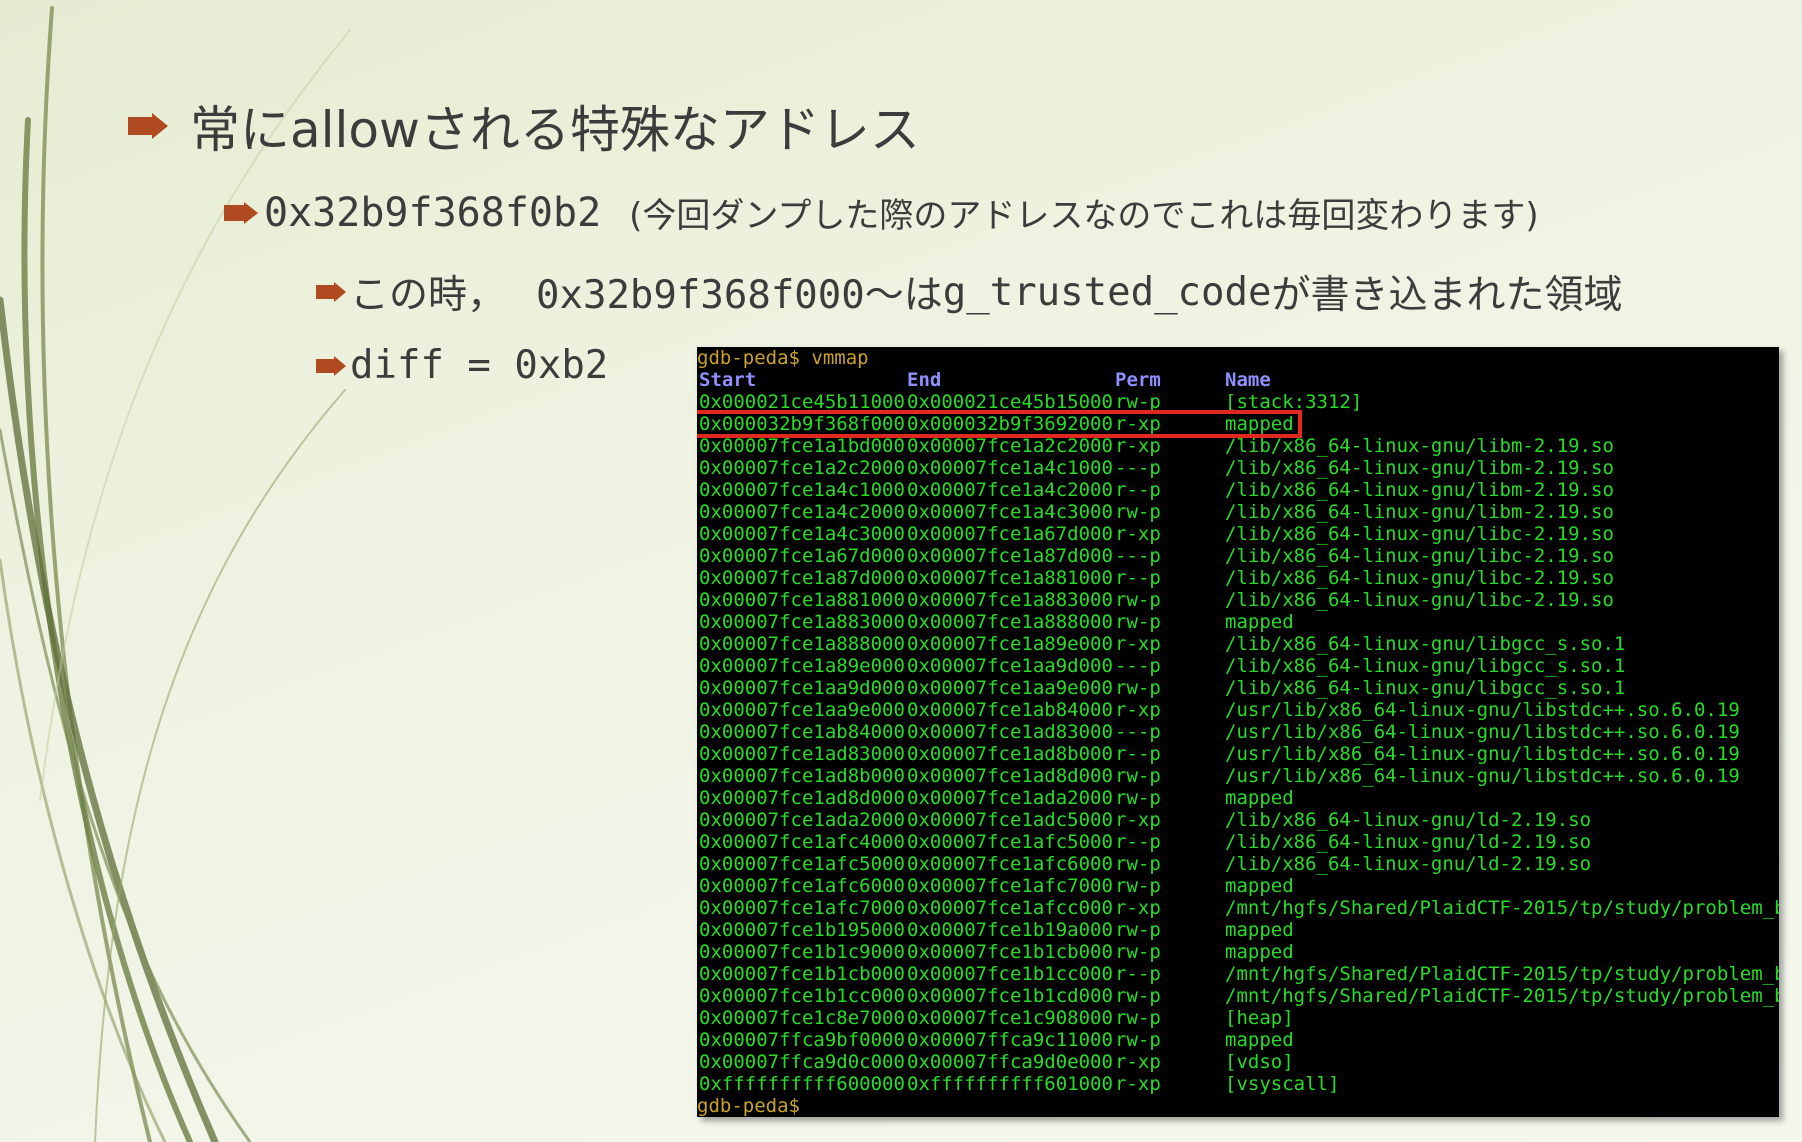 This screenshot has width=1802, height=1142. I want to click on row-name: /lib/x86_64-linux-gnu/libc-2.19.so, so click(1419, 556).